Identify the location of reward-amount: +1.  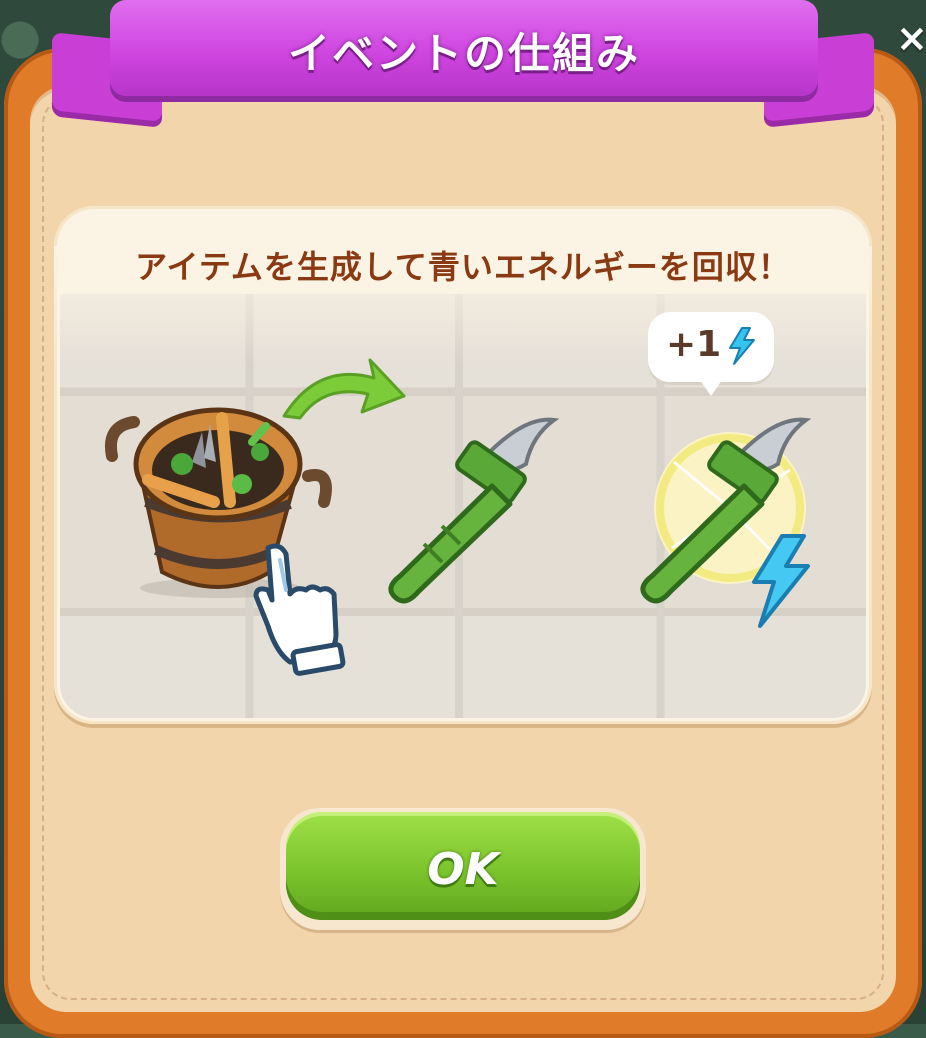
(694, 344).